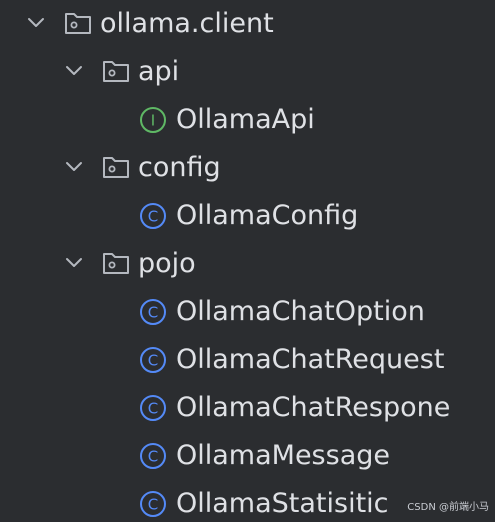 The height and width of the screenshot is (522, 495). What do you see at coordinates (247, 168) in the screenshot?
I see `tree-node-config: config` at bounding box center [247, 168].